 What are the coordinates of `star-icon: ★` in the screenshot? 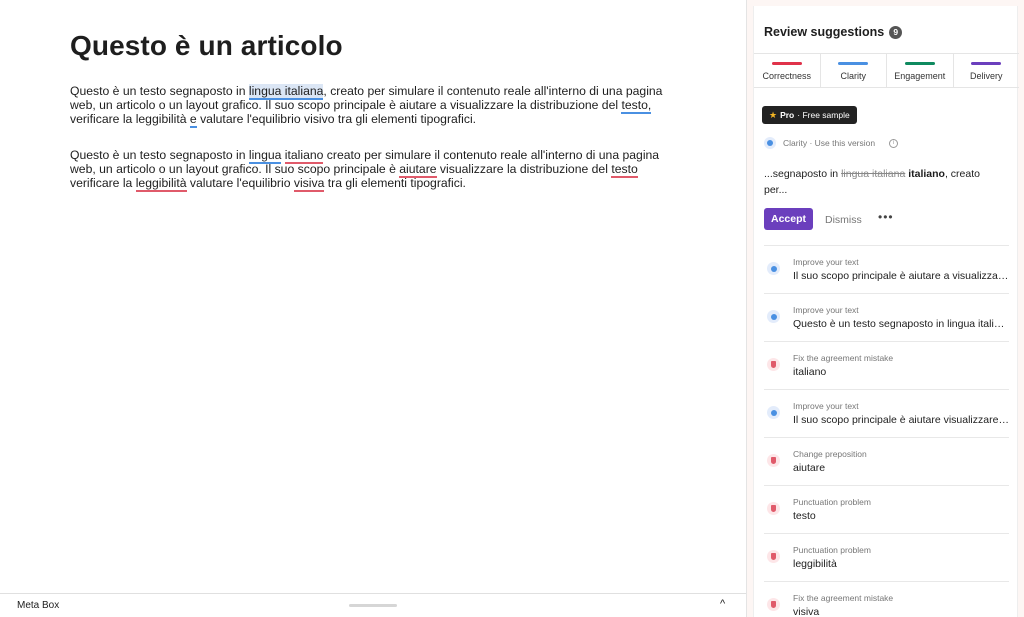 It's located at (773, 114).